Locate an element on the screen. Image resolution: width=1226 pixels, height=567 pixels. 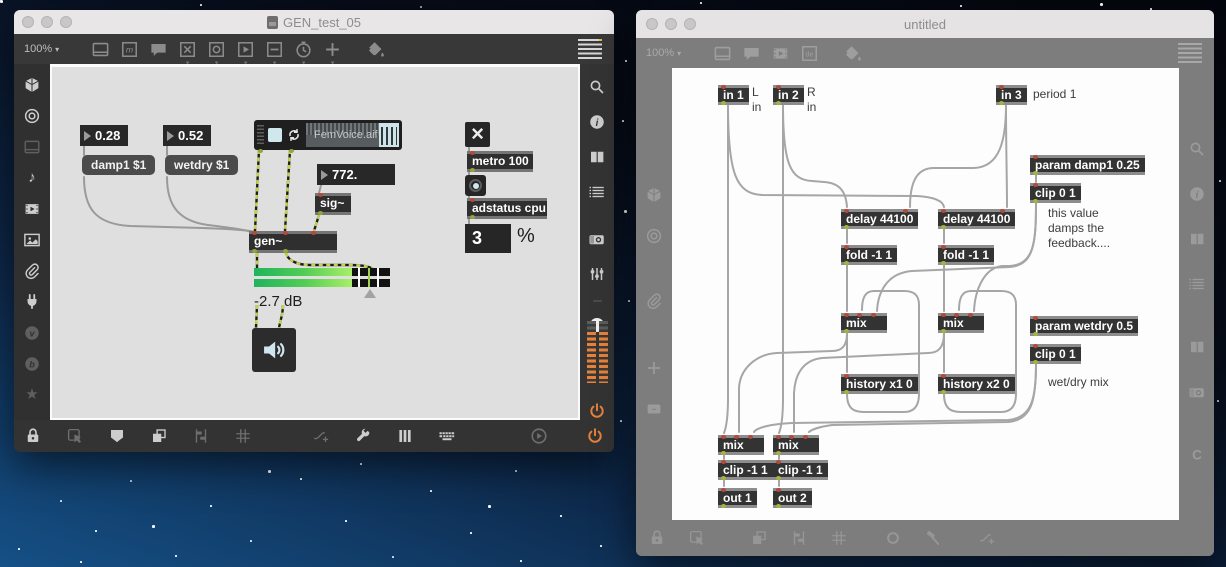
metro-clock-icon is located at coordinates (303, 49).